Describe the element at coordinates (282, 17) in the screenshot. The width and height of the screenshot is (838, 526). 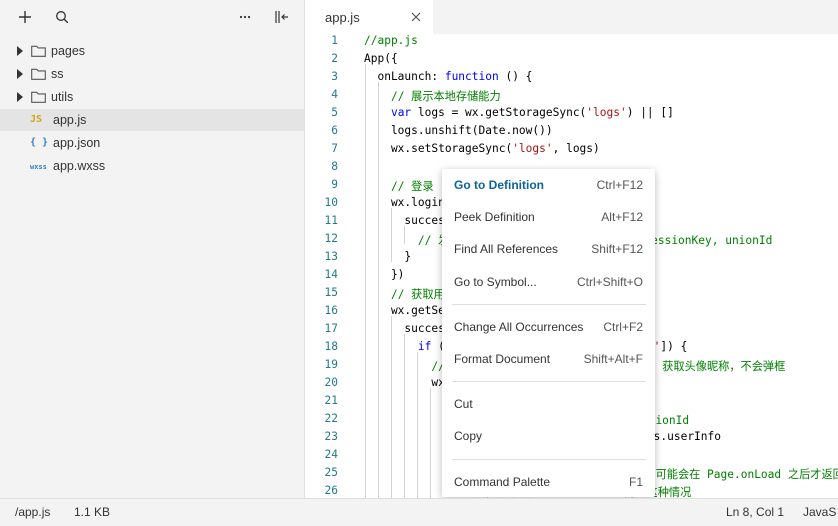
I see `collapse-sidebar-icon` at that location.